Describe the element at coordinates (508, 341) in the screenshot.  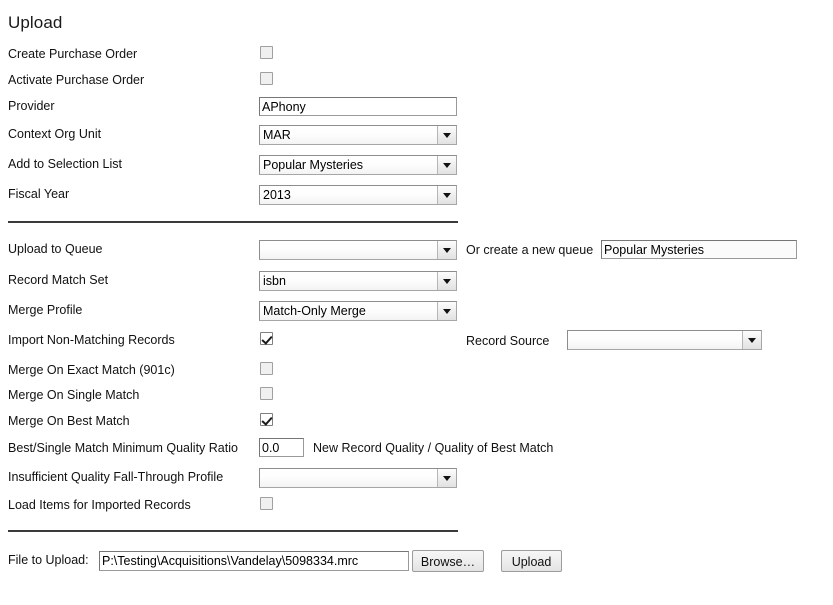
I see `label-record-source: Record Source` at that location.